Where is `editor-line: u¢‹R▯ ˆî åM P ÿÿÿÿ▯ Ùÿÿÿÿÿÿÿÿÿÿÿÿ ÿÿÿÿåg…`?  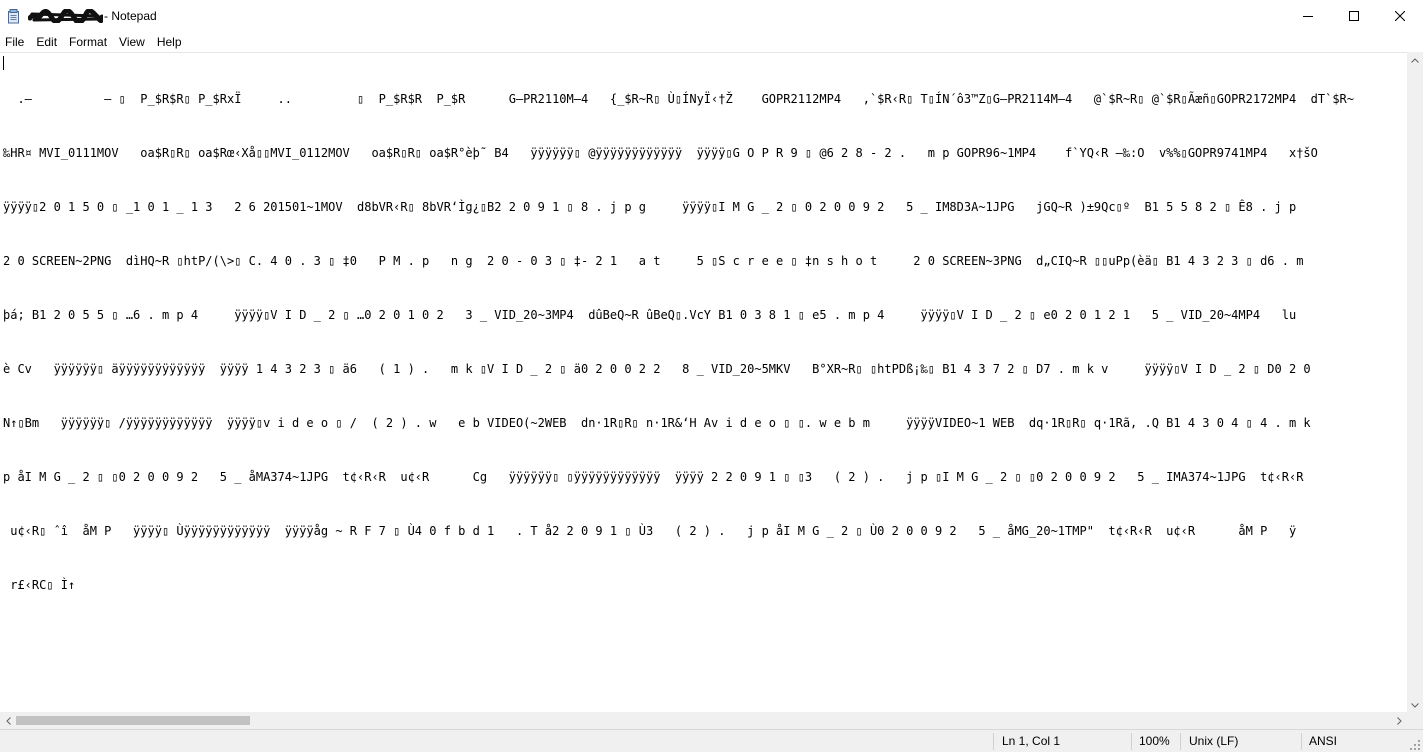 editor-line: u¢‹R▯ ˆî åM P ÿÿÿÿ▯ Ùÿÿÿÿÿÿÿÿÿÿÿÿ ÿÿÿÿåg… is located at coordinates (650, 531).